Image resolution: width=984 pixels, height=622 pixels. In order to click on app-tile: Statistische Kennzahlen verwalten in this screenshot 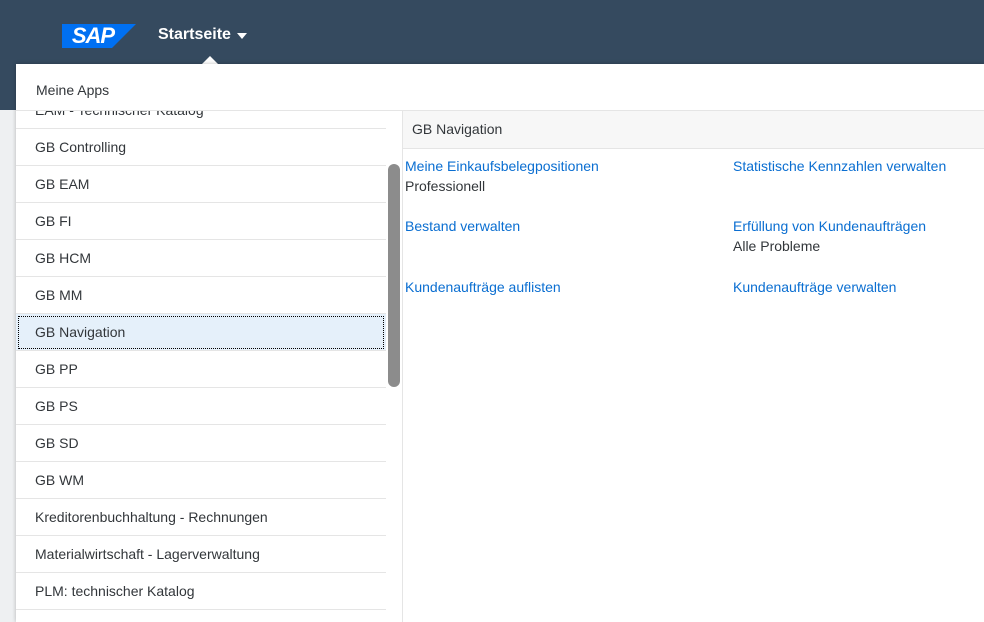, I will do `click(839, 166)`.